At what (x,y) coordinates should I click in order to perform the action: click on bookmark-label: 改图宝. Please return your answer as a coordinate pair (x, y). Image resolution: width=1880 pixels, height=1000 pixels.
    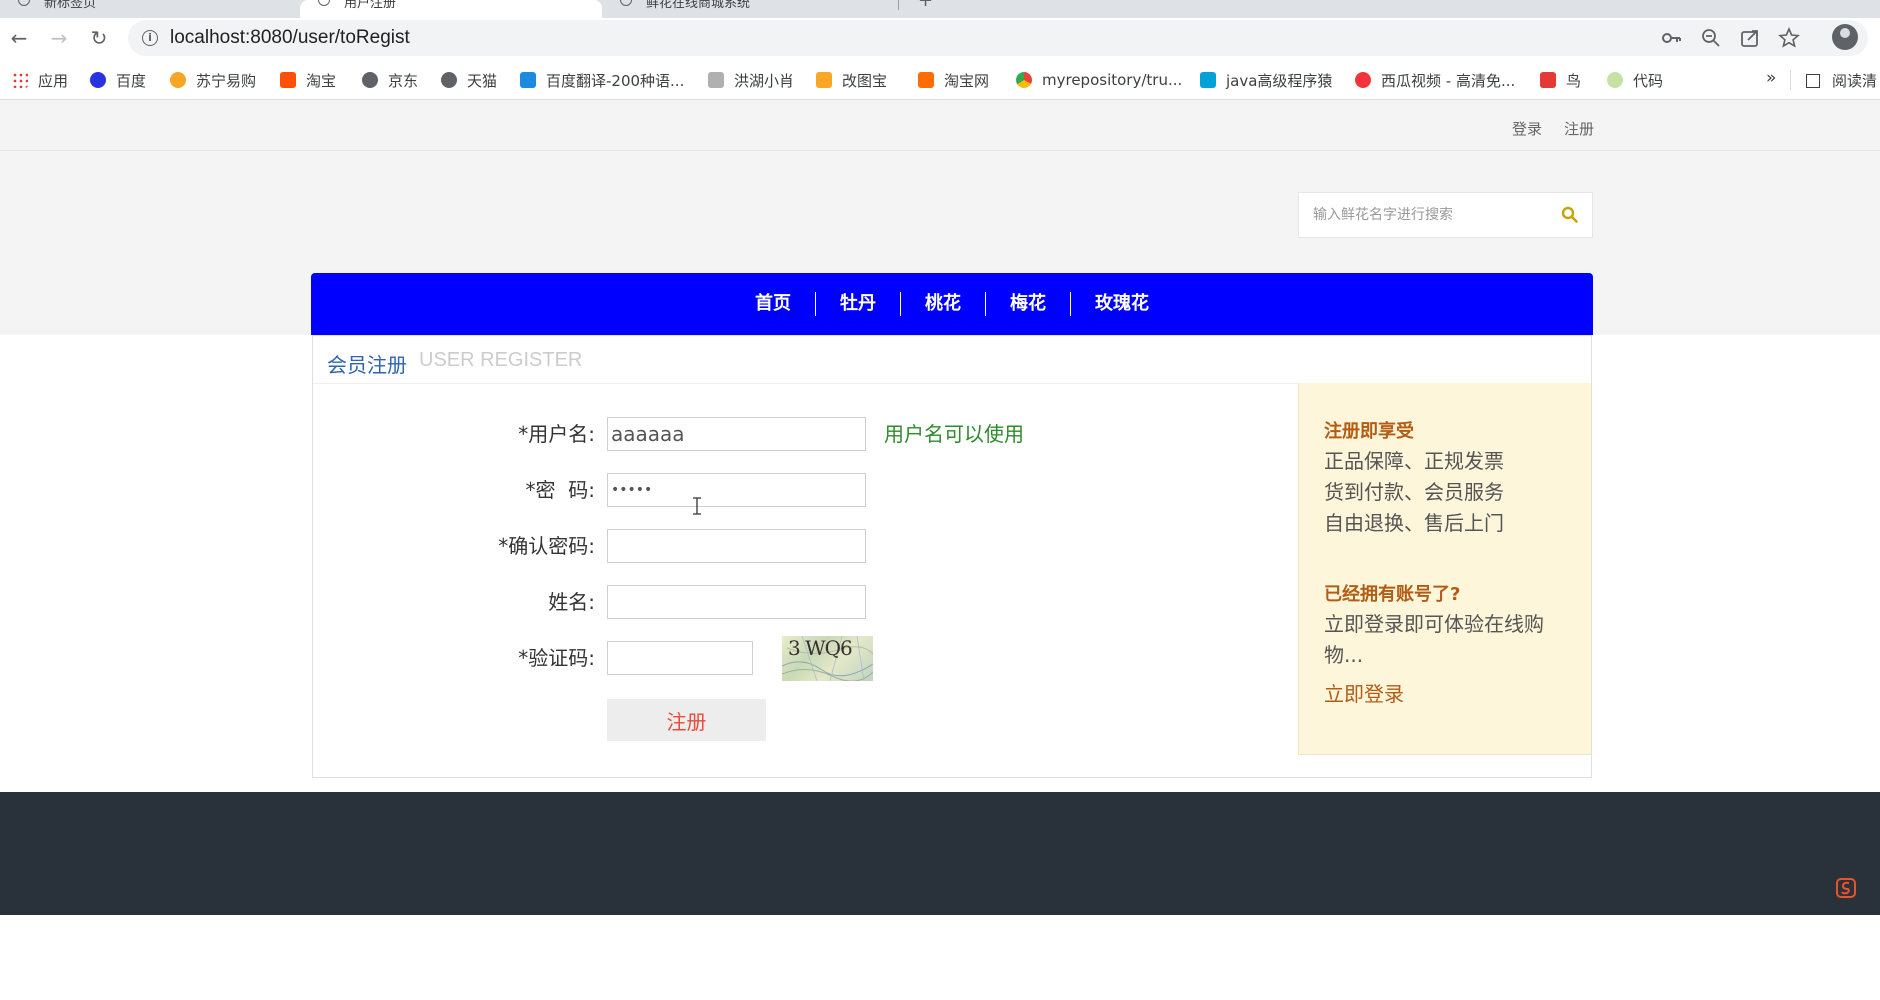
    Looking at the image, I should click on (865, 80).